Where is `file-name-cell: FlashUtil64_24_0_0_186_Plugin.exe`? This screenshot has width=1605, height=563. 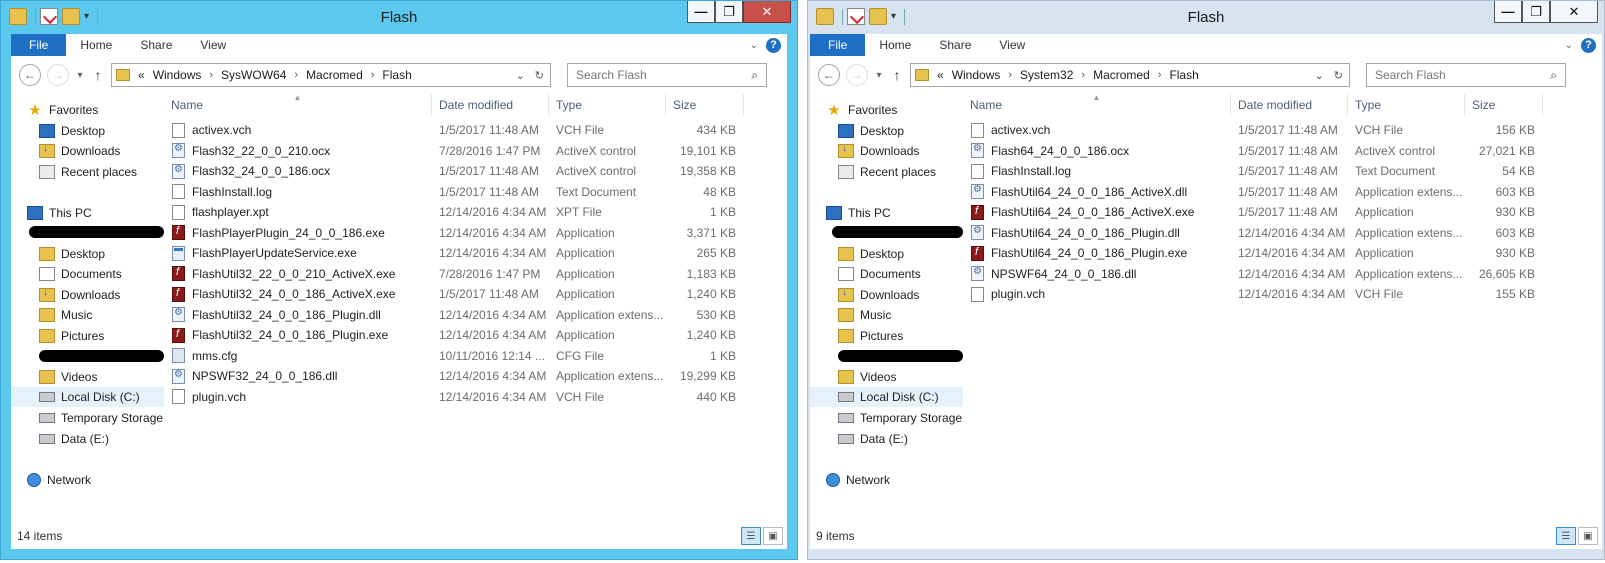
file-name-cell: FlashUtil64_24_0_0_186_Plugin.exe is located at coordinates (1097, 253).